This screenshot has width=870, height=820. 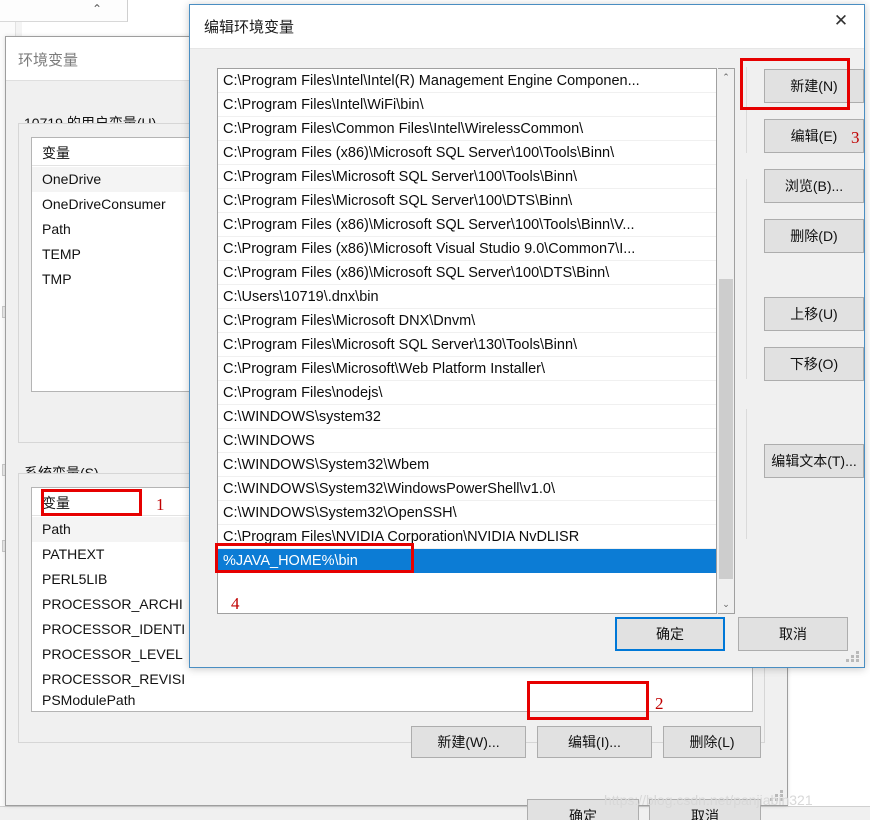 I want to click on path-list-scrollbar: ⌃ ⌄, so click(x=726, y=341).